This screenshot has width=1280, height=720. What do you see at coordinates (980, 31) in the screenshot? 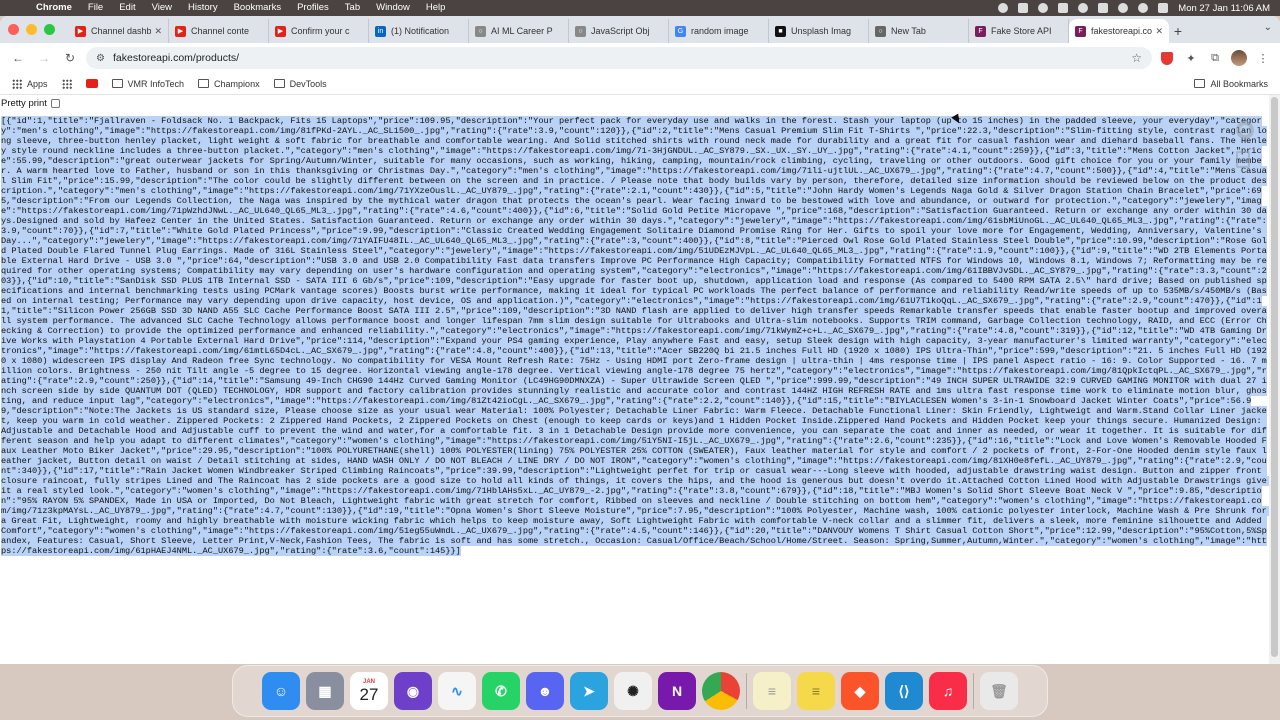
I see `fakestore-icon: F` at bounding box center [980, 31].